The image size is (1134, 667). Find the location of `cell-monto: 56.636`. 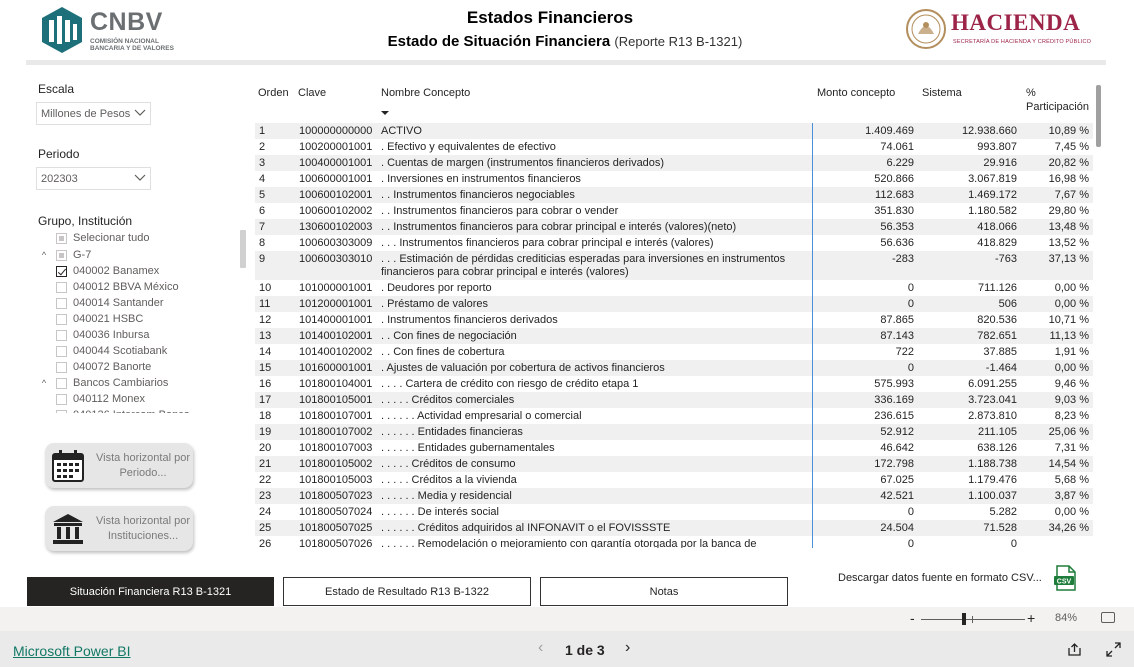

cell-monto: 56.636 is located at coordinates (897, 243).